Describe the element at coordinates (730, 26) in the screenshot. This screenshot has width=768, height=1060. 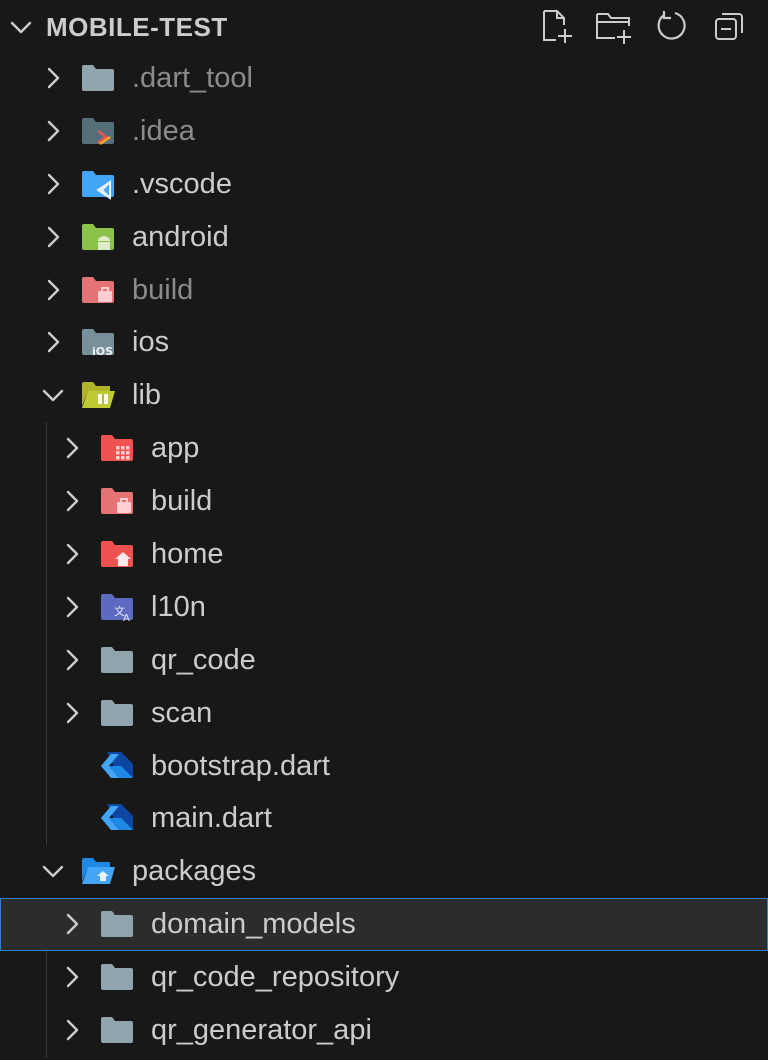
I see `collapse-all-icon` at that location.